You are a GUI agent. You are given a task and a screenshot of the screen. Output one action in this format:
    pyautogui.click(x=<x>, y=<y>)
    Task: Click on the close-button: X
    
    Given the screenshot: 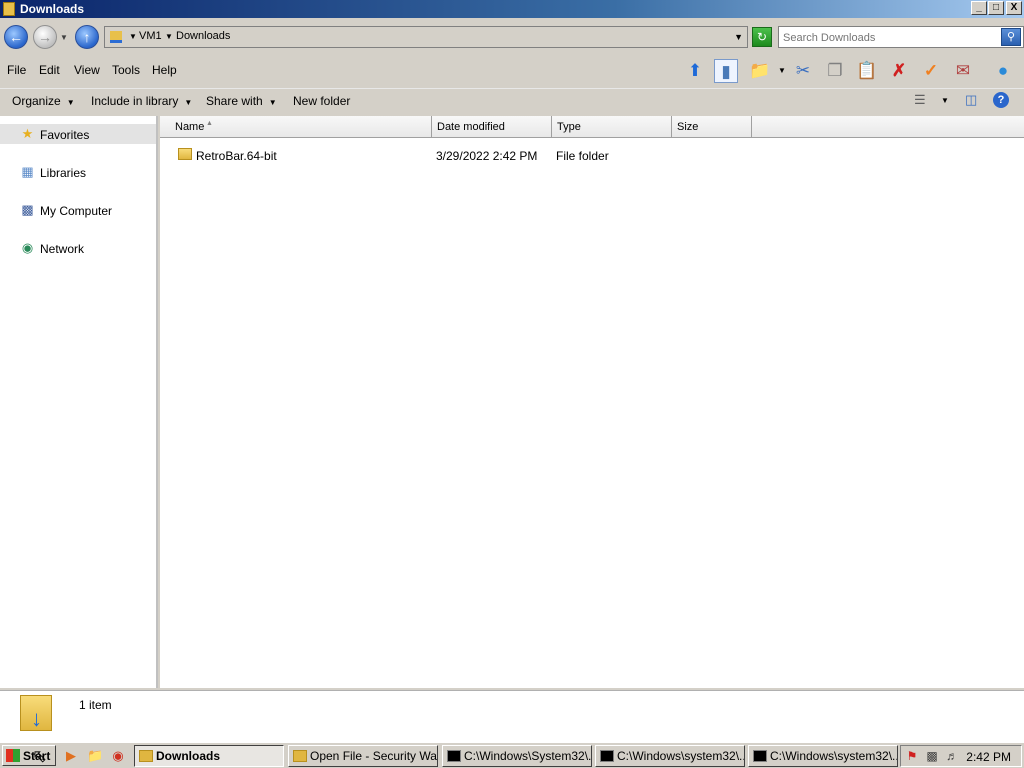 What is the action you would take?
    pyautogui.click(x=1014, y=8)
    